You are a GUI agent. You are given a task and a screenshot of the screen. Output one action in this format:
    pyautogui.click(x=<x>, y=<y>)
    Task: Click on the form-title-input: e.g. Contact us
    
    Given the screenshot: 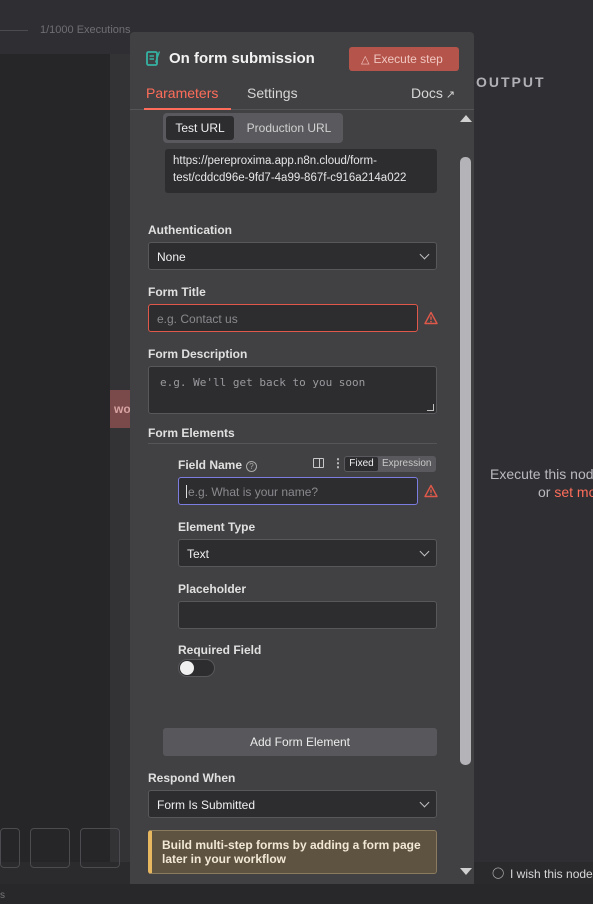 What is the action you would take?
    pyautogui.click(x=283, y=318)
    